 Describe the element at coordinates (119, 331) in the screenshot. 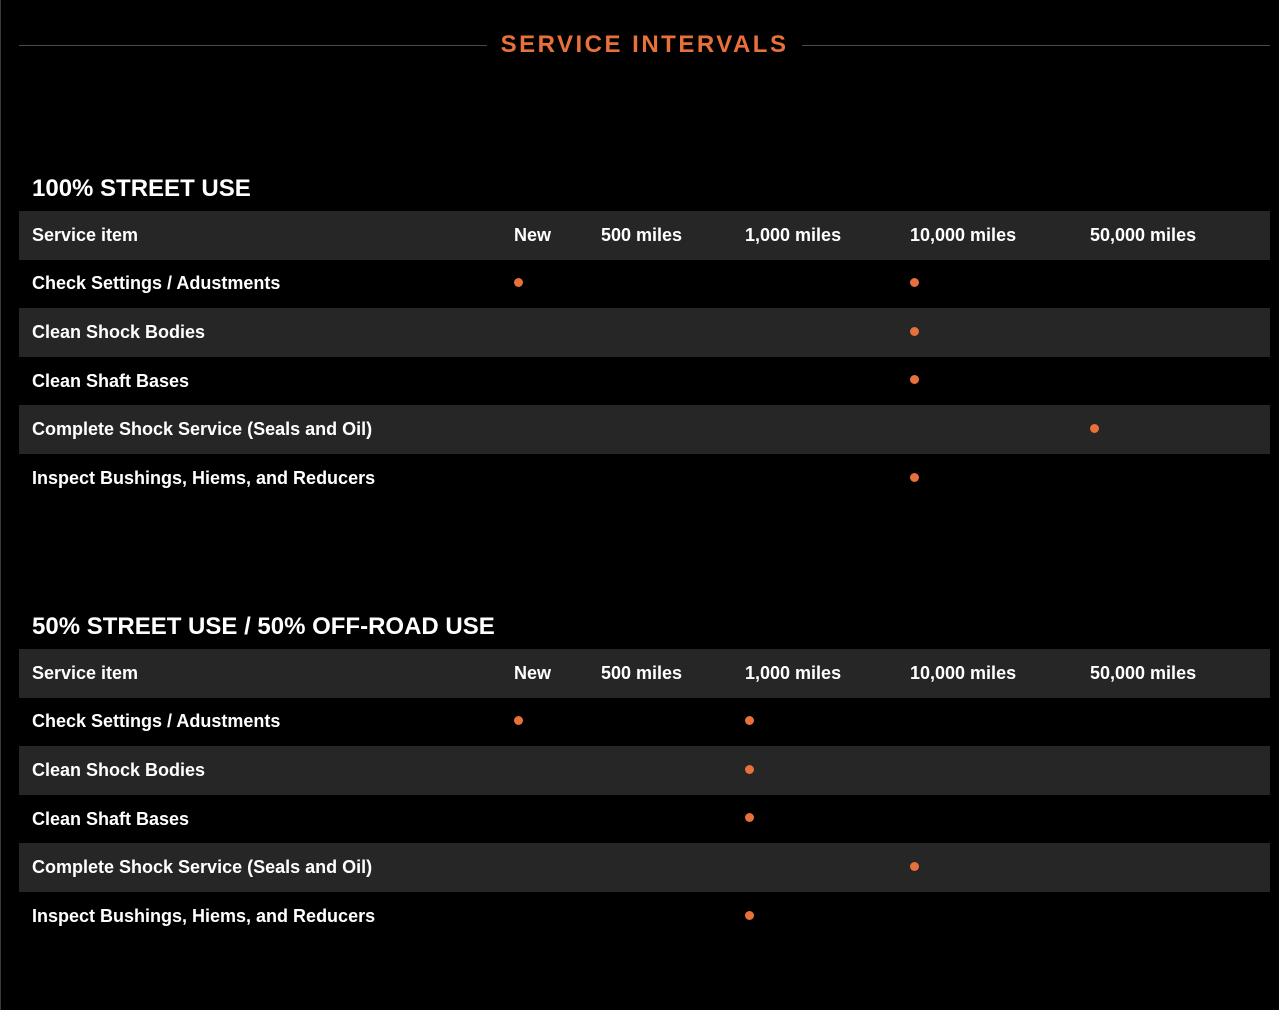

I see `service-item-label: Clean Shock Bodies` at that location.